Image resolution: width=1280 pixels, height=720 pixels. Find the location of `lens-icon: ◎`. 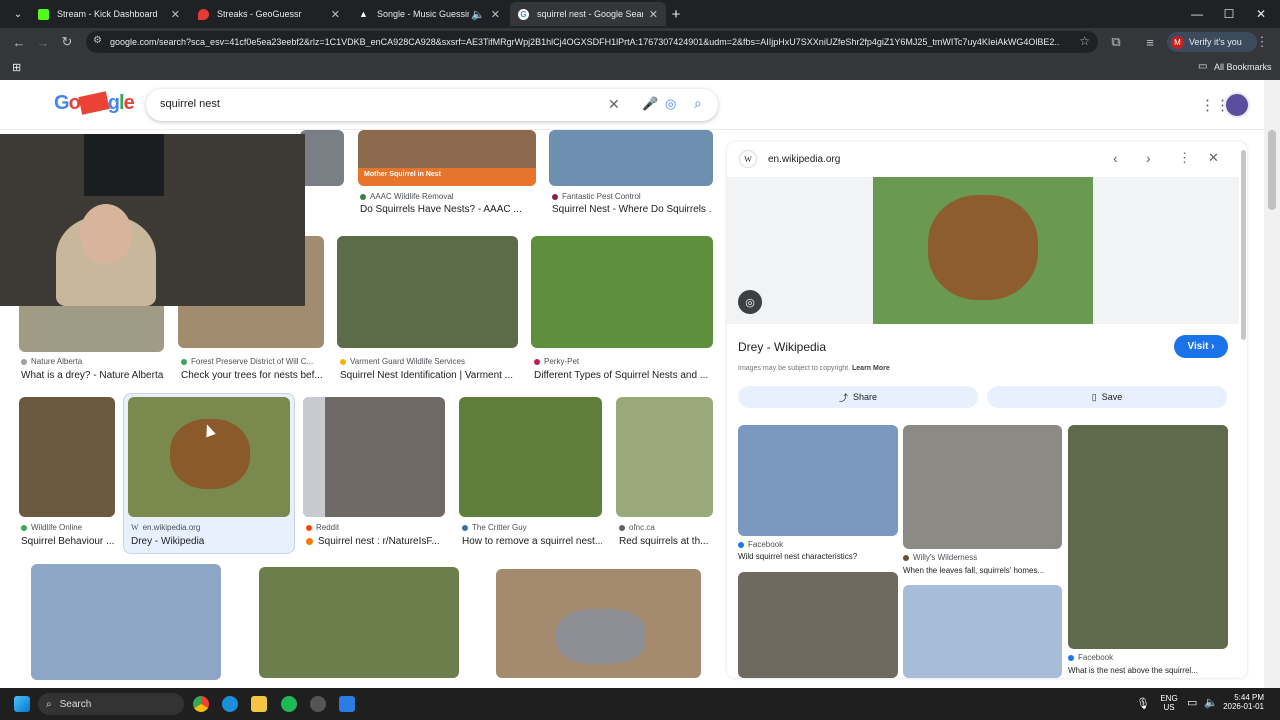

lens-icon: ◎ is located at coordinates (670, 104).